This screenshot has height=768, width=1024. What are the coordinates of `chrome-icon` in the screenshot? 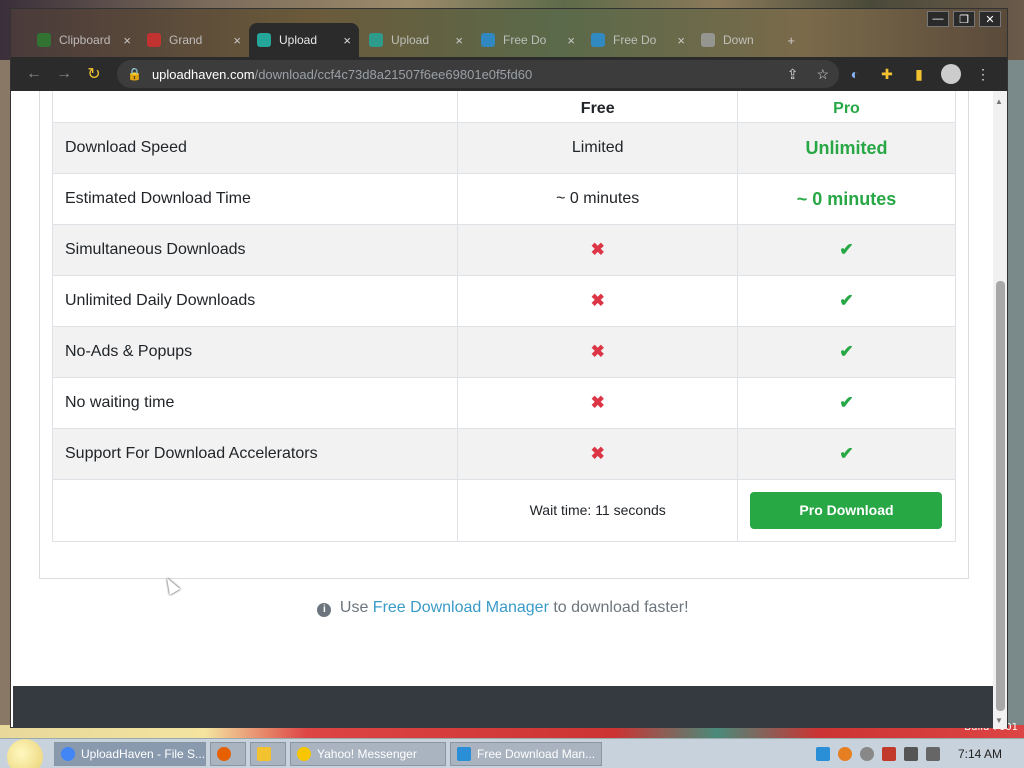 It's located at (68, 753).